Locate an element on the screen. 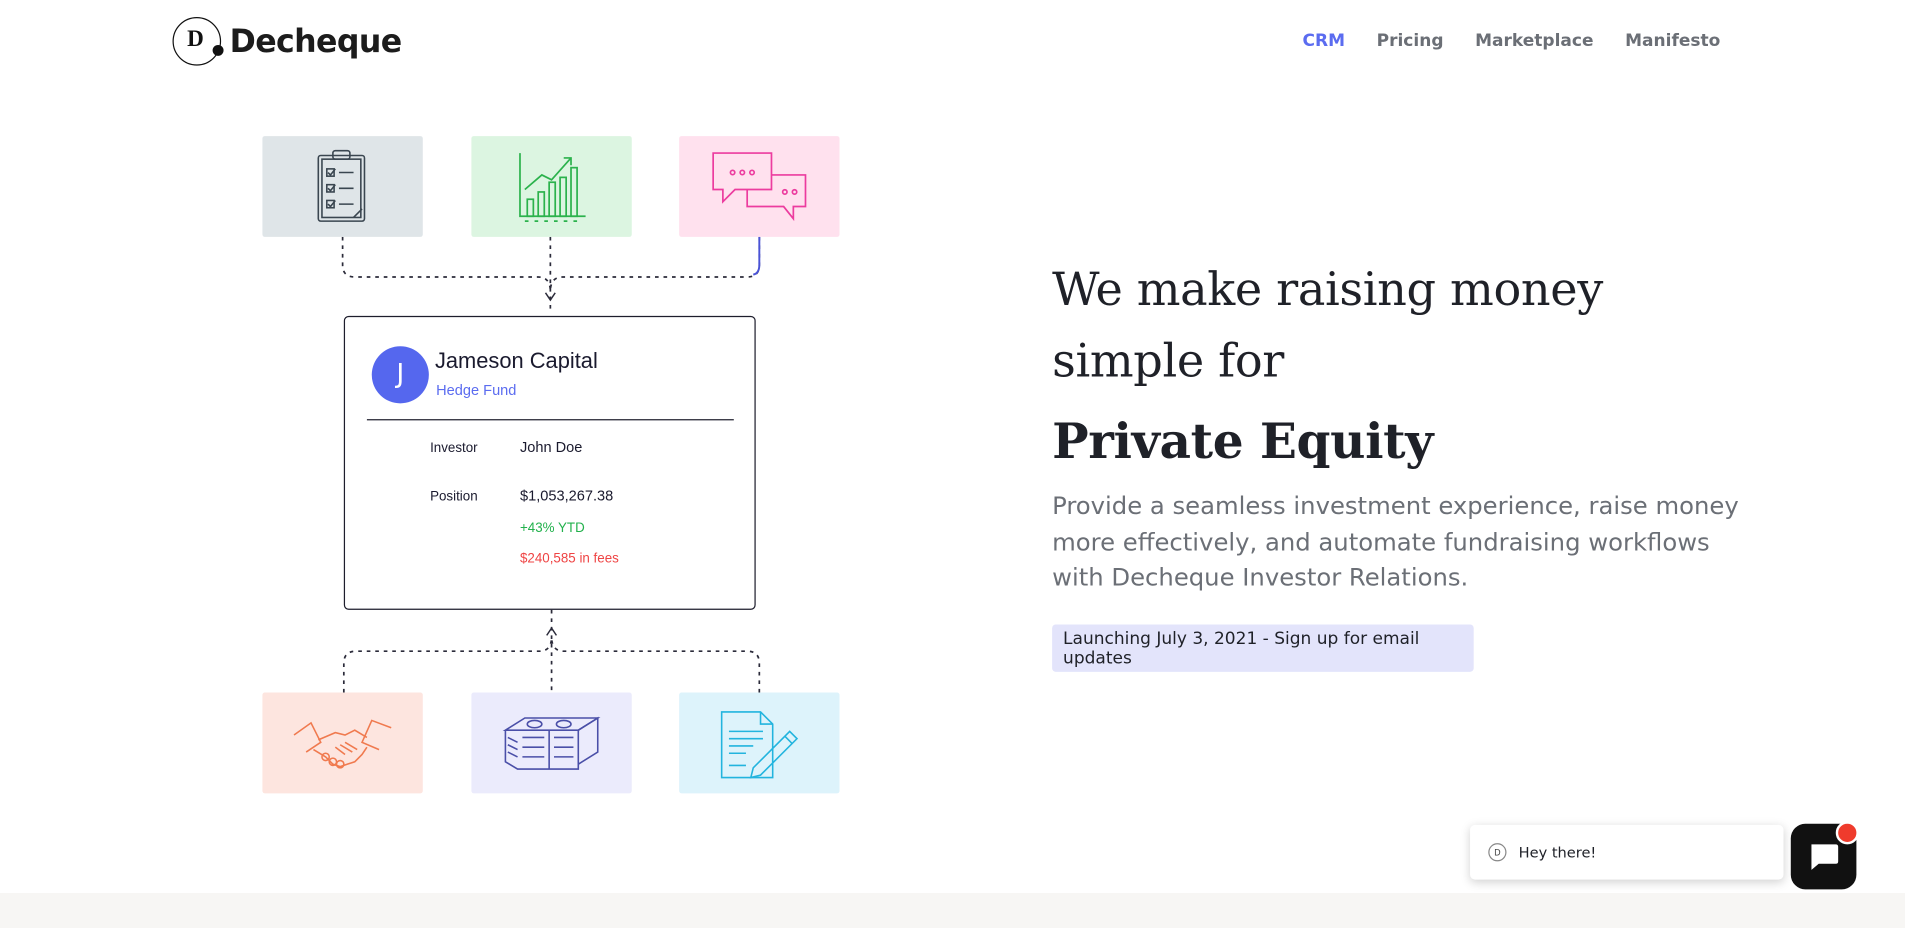 The width and height of the screenshot is (1905, 928). clipboard-checklist-icon is located at coordinates (341, 185).